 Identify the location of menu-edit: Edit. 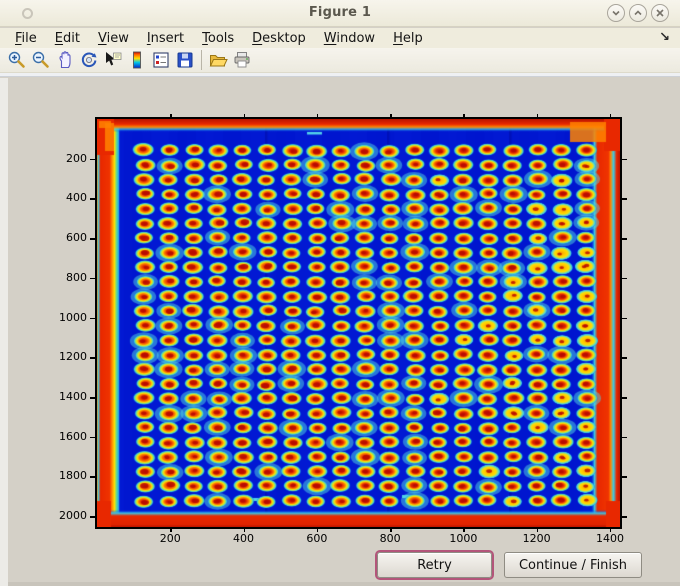
(67, 38).